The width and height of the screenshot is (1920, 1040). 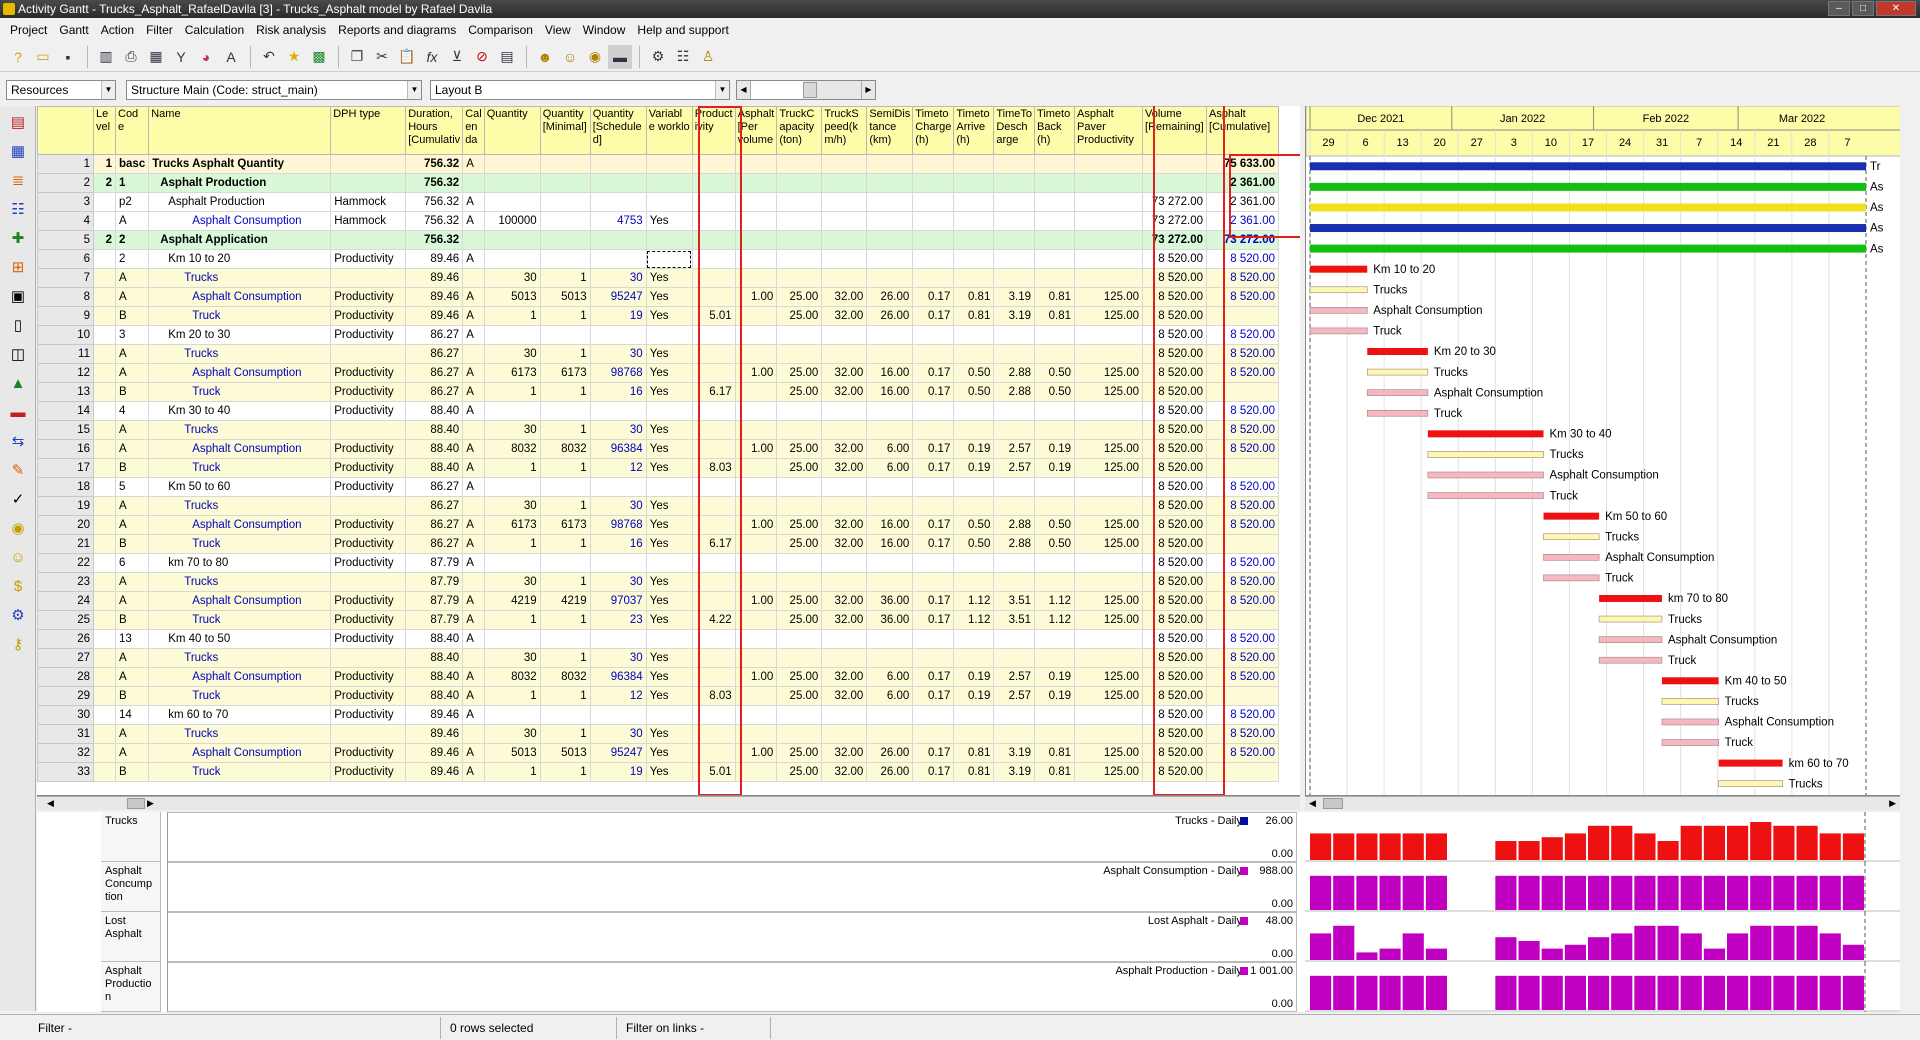 I want to click on table-cell: 0.50, so click(x=974, y=373).